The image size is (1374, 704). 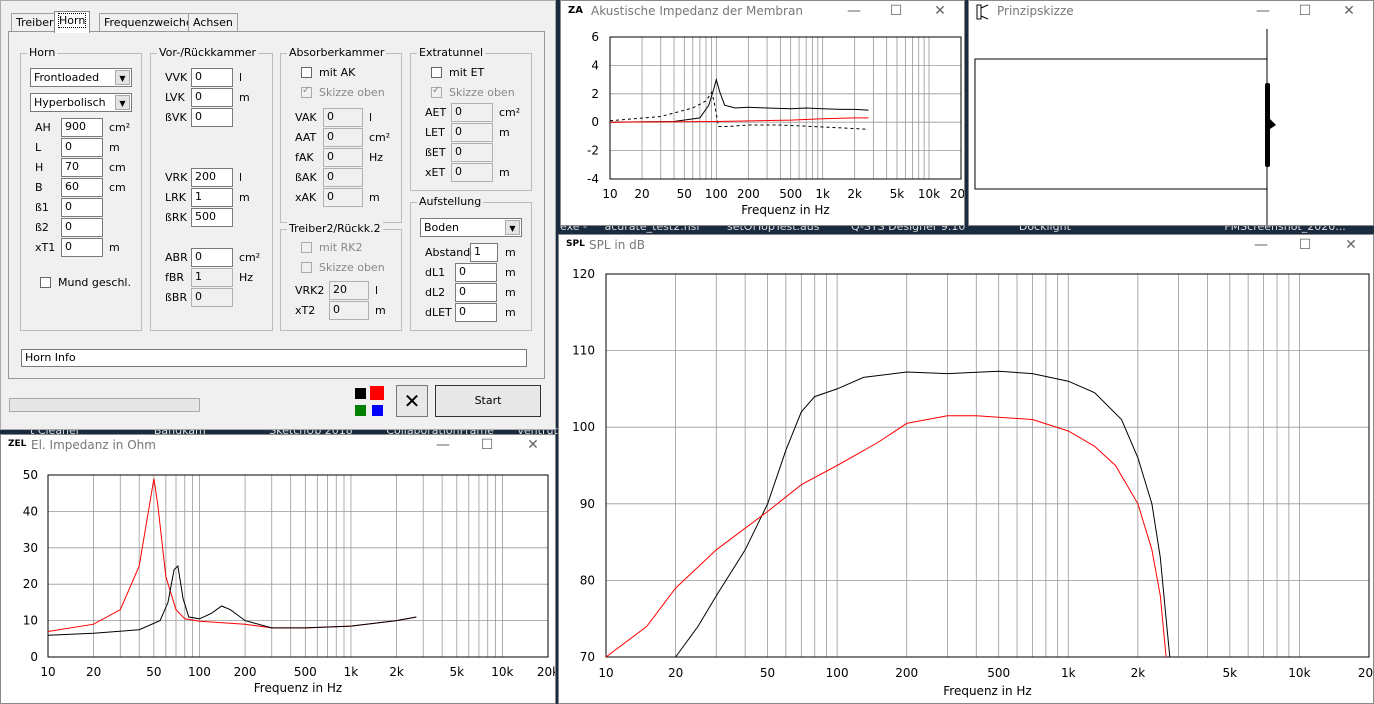 I want to click on tab-frequenzweiche: Frequenzweiche, so click(x=148, y=22).